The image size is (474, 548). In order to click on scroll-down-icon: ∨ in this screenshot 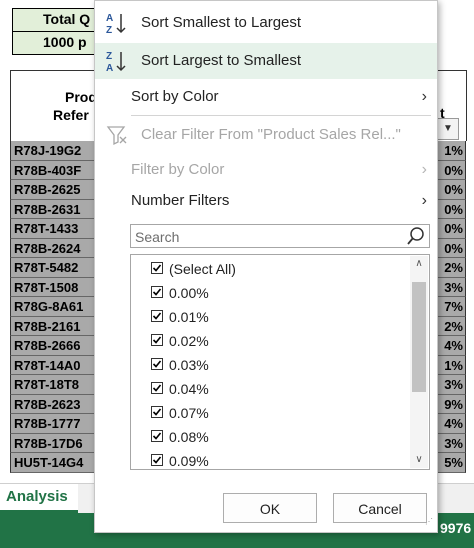, I will do `click(419, 460)`.